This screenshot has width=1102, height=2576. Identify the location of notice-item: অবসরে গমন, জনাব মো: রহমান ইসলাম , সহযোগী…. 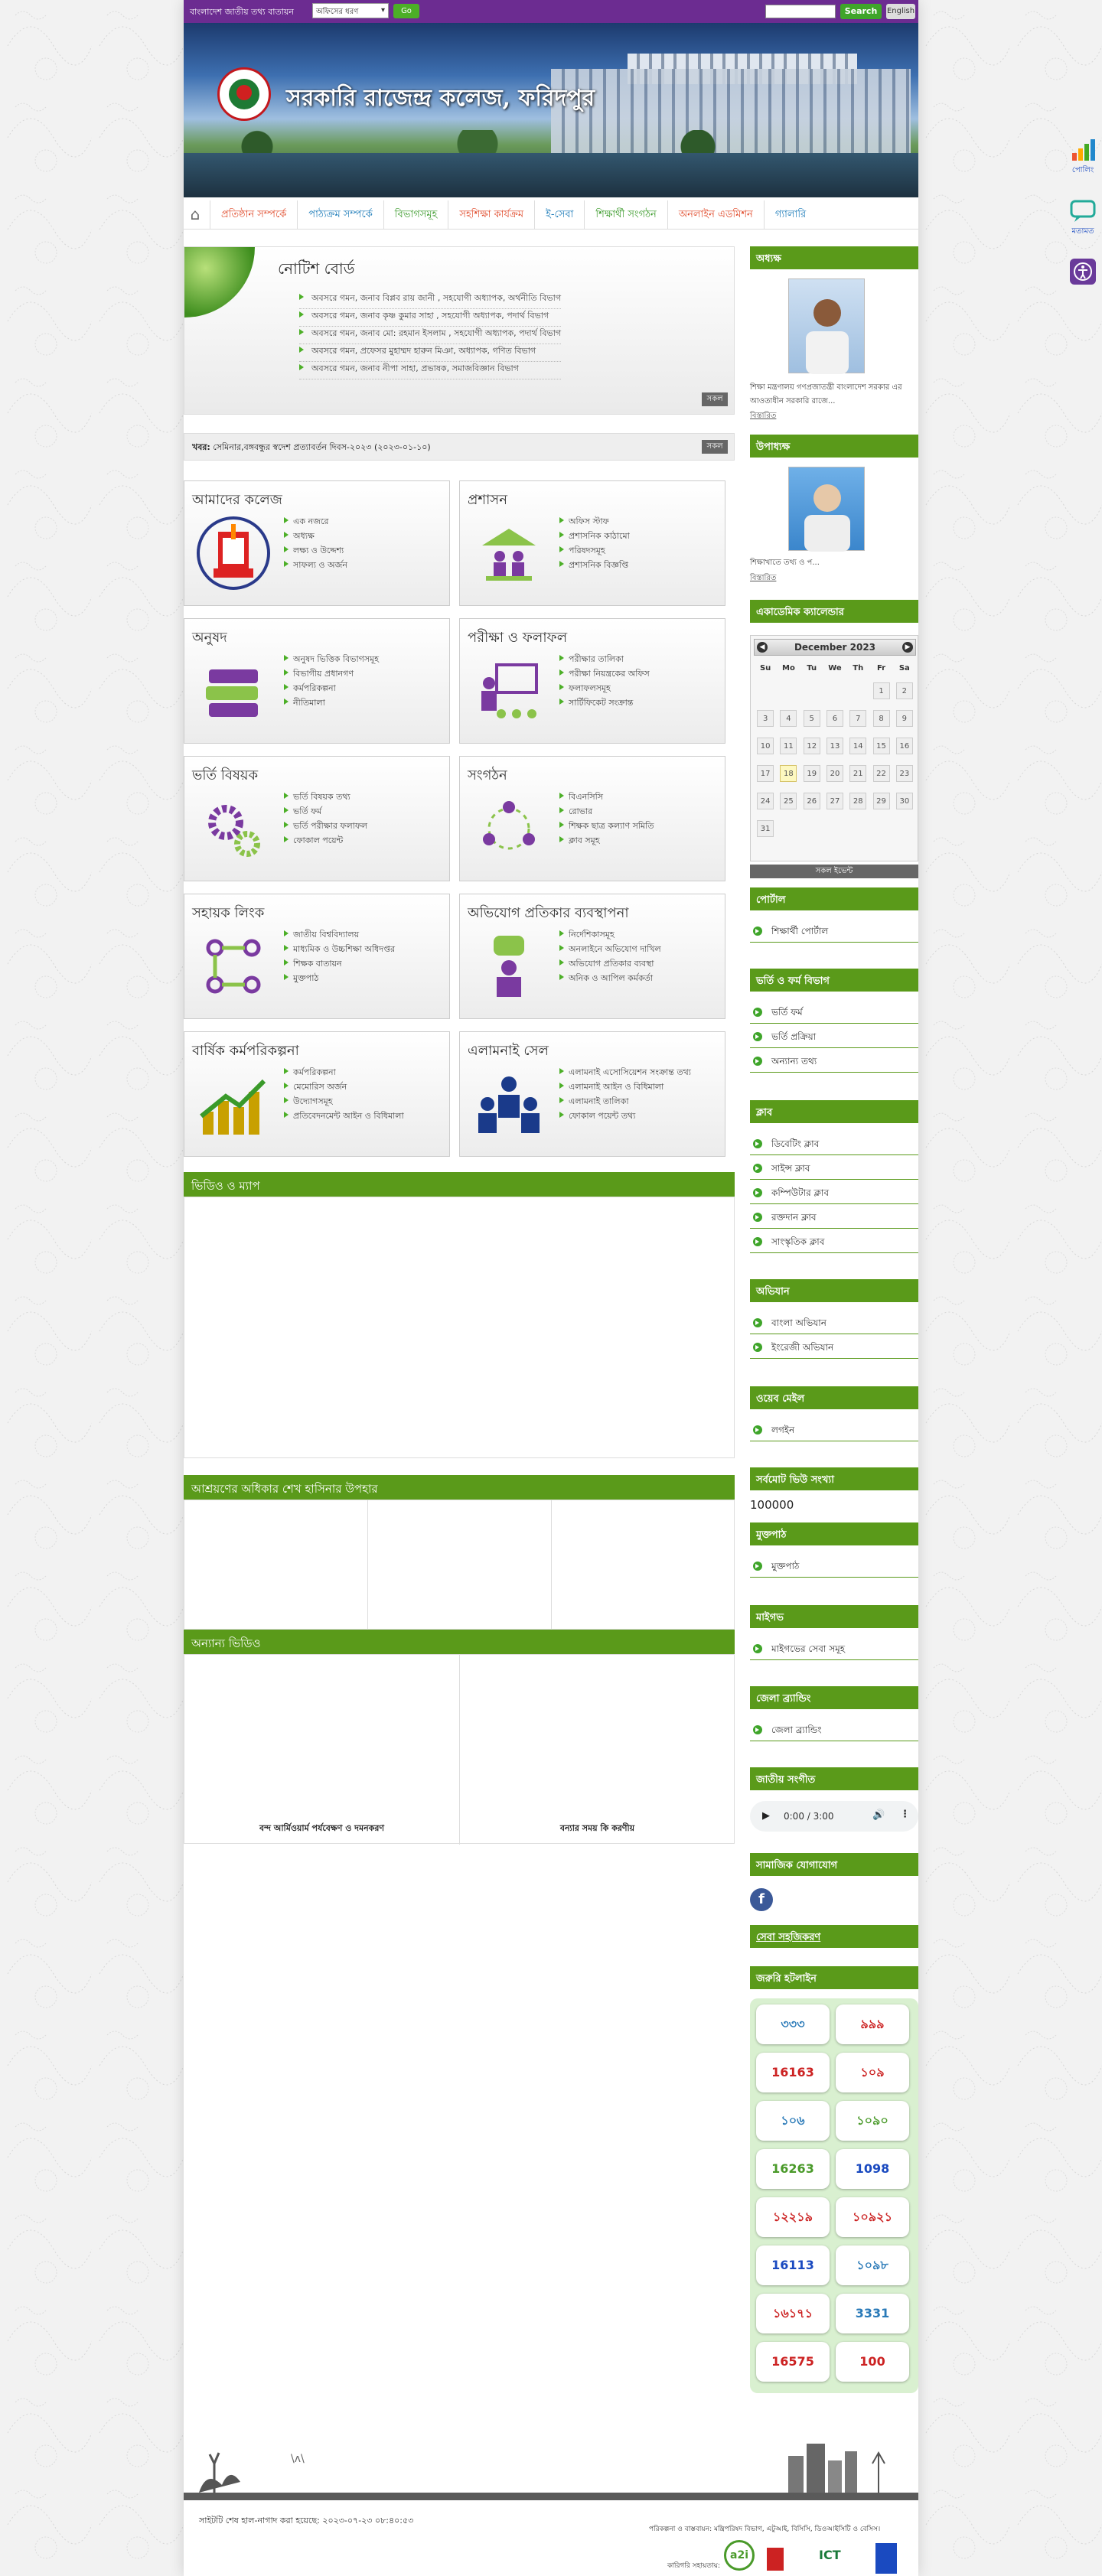
(430, 336).